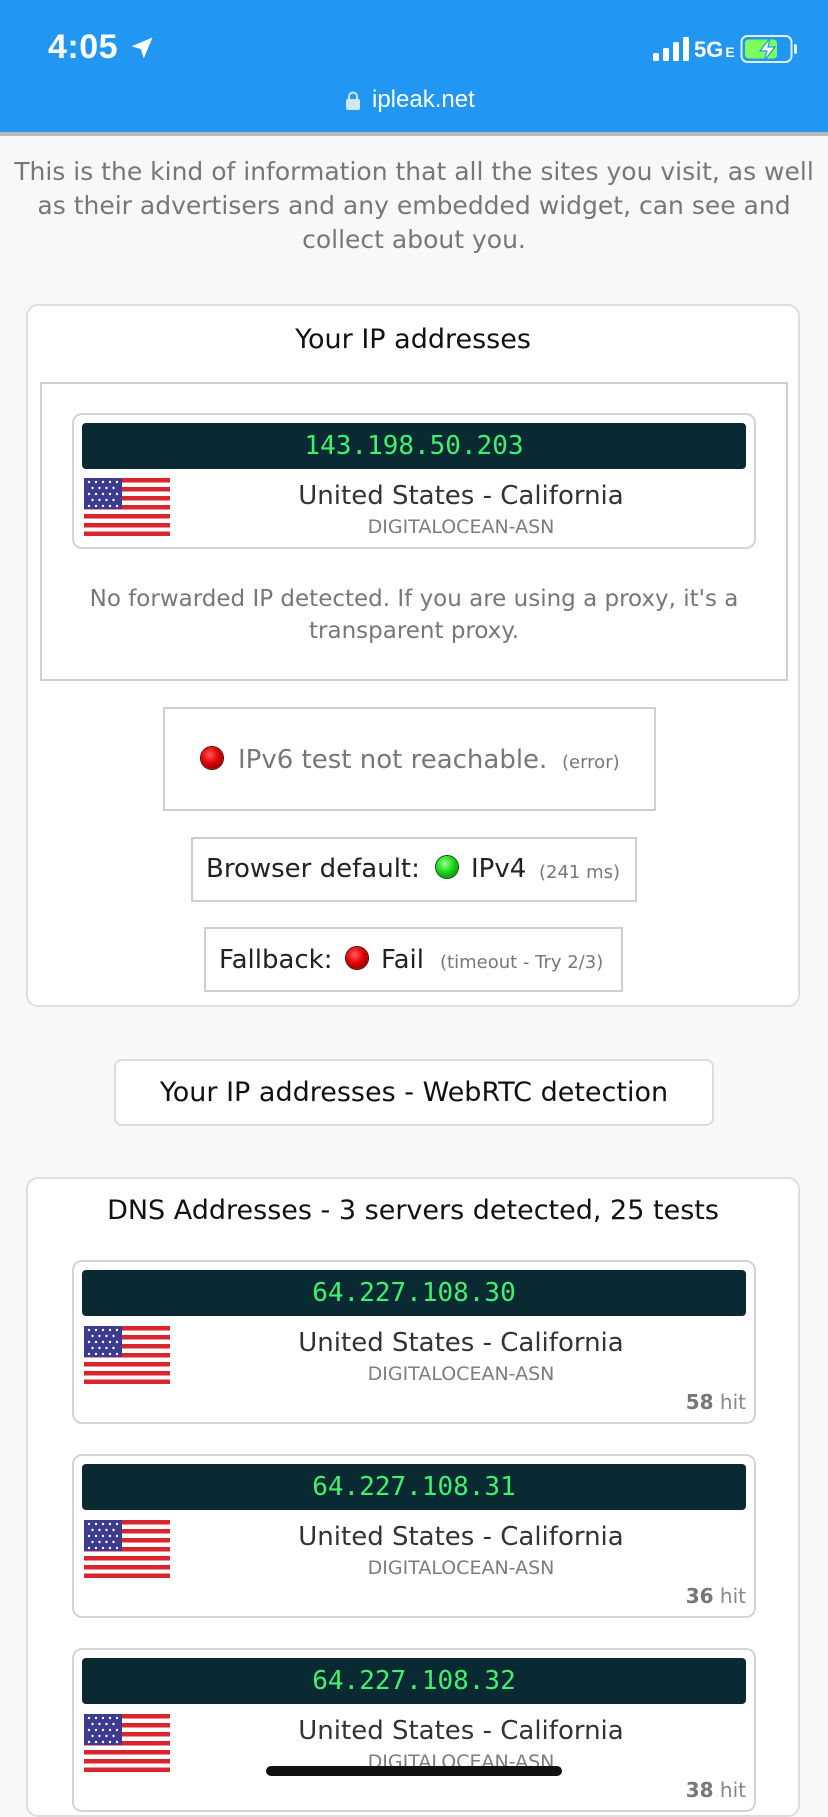  I want to click on dns-ip-address: 64.227.108.30, so click(414, 1293).